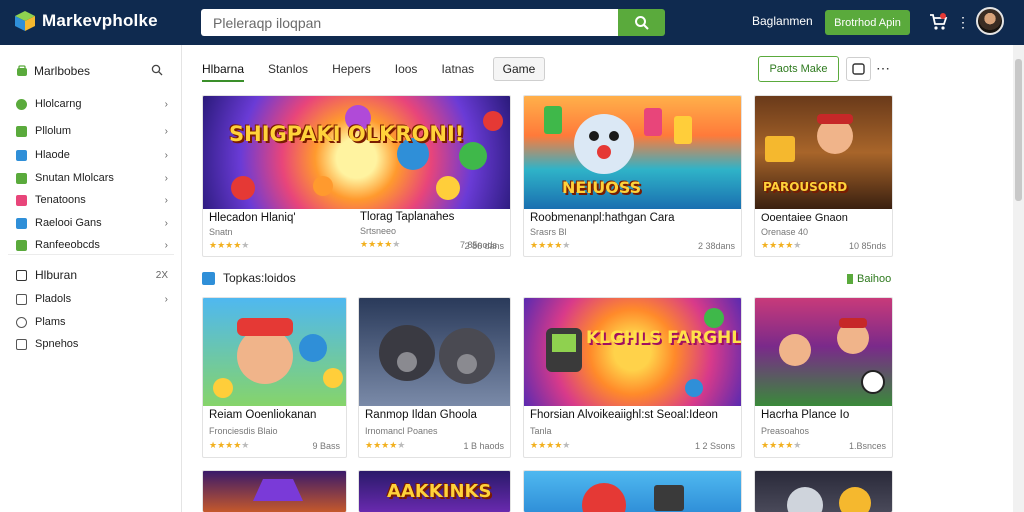 The height and width of the screenshot is (512, 1024). I want to click on sidebar-item-4: Snutan Mlolcars ›, so click(92, 178).